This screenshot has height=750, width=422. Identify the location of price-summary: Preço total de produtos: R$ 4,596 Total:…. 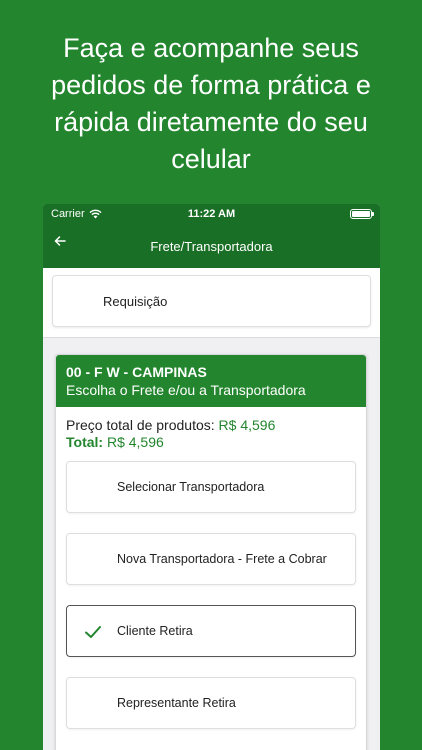
(211, 429).